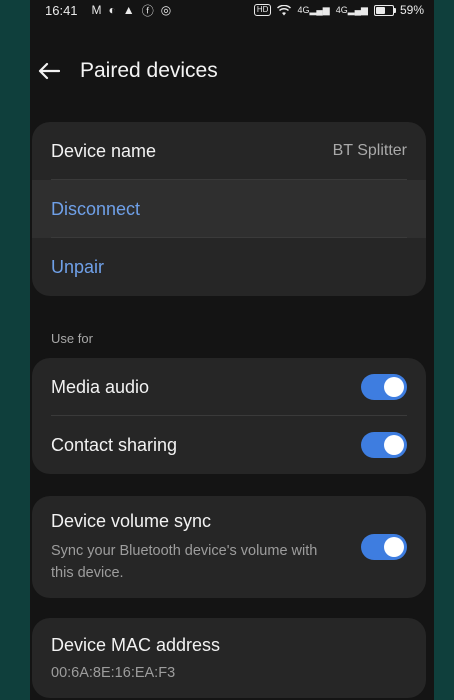 This screenshot has height=700, width=454. Describe the element at coordinates (112, 10) in the screenshot. I see `notification-icon: ◐` at that location.